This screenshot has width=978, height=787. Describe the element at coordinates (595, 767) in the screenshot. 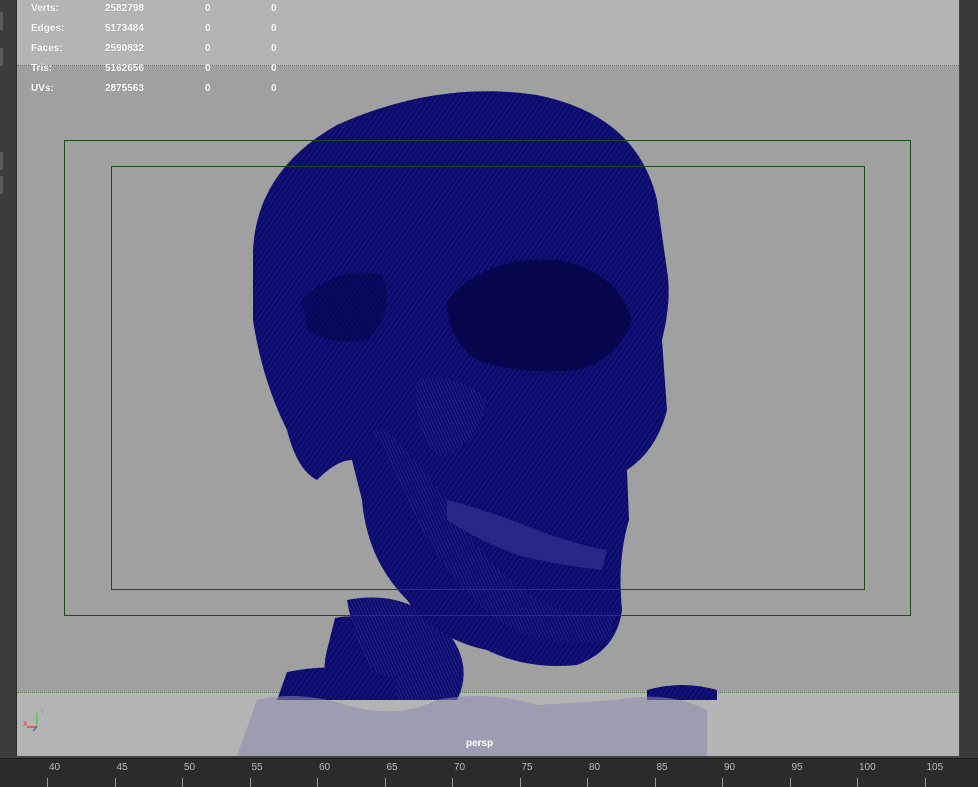

I see `timeline-frame-label: 80` at that location.